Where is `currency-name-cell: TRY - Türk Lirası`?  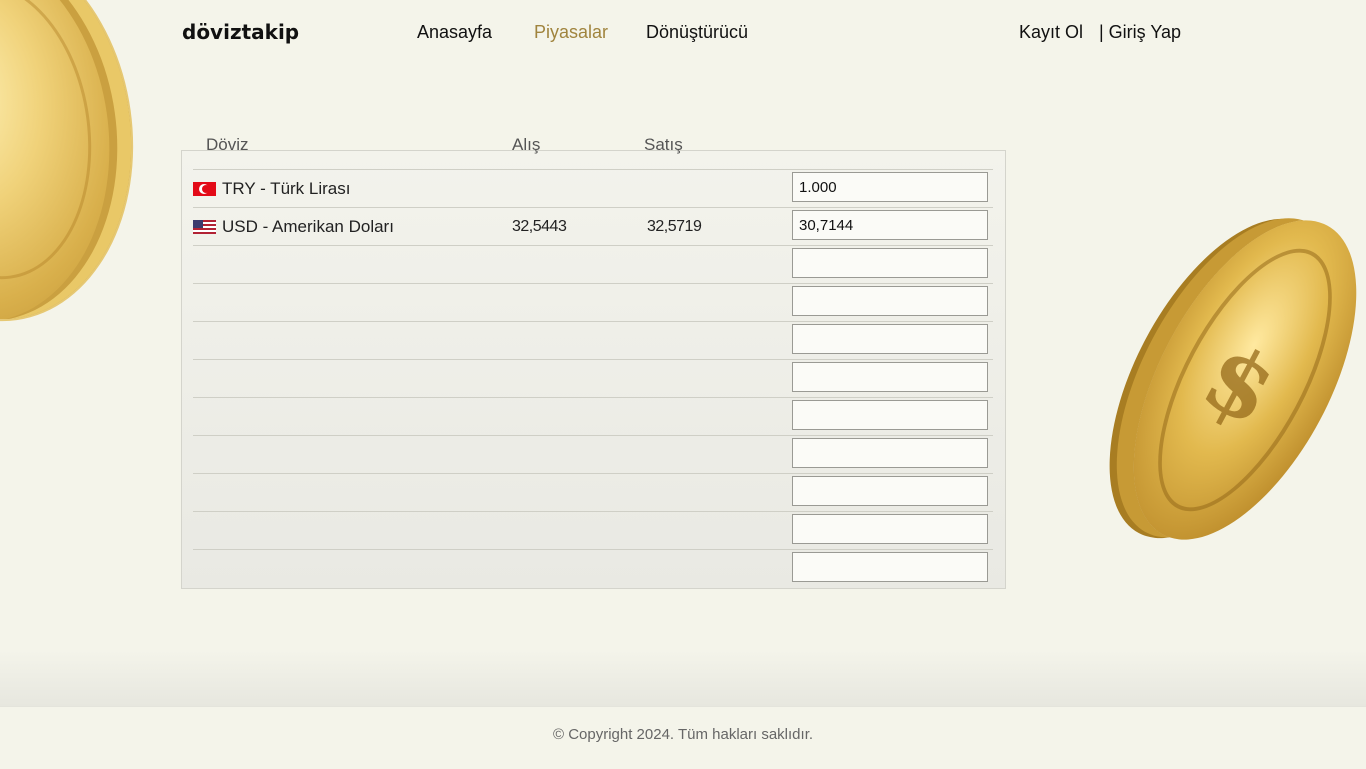
currency-name-cell: TRY - Türk Lirası is located at coordinates (271, 189).